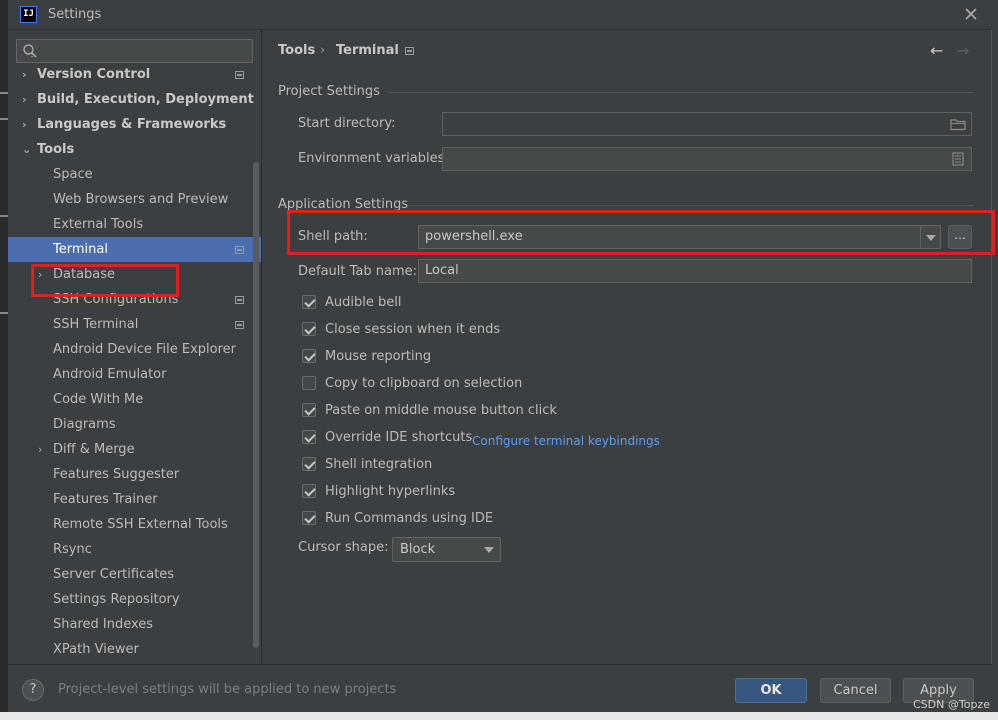 The height and width of the screenshot is (720, 998). I want to click on checkbox-label: Mouse reporting, so click(378, 357).